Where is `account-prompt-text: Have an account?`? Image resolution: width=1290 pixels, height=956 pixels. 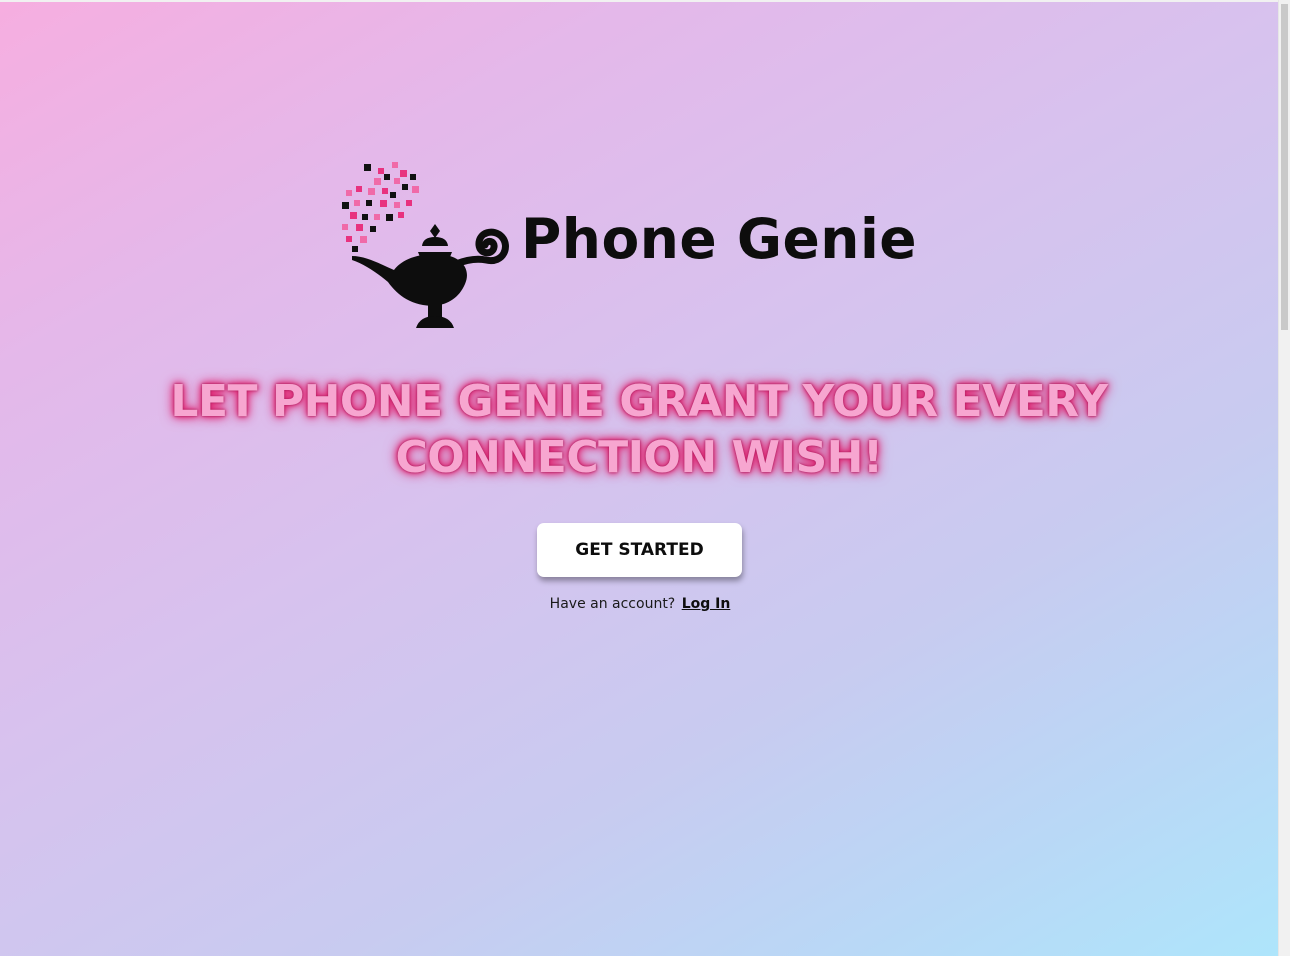 account-prompt-text: Have an account? is located at coordinates (612, 604).